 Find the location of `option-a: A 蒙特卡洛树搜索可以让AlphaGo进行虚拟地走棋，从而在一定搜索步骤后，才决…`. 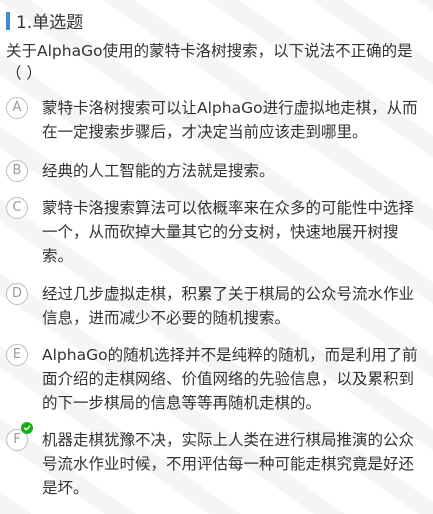

option-a: A 蒙特卡洛树搜索可以让AlphaGo进行虚拟地走棋，从而在一定搜索步骤后，才决… is located at coordinates (216, 120).